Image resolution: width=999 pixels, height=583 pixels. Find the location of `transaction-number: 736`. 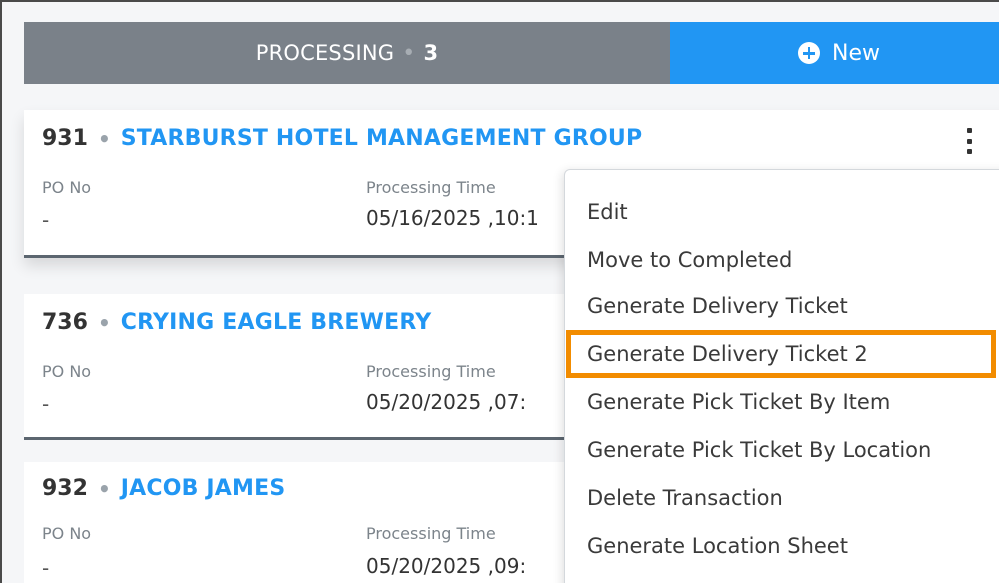

transaction-number: 736 is located at coordinates (65, 322).